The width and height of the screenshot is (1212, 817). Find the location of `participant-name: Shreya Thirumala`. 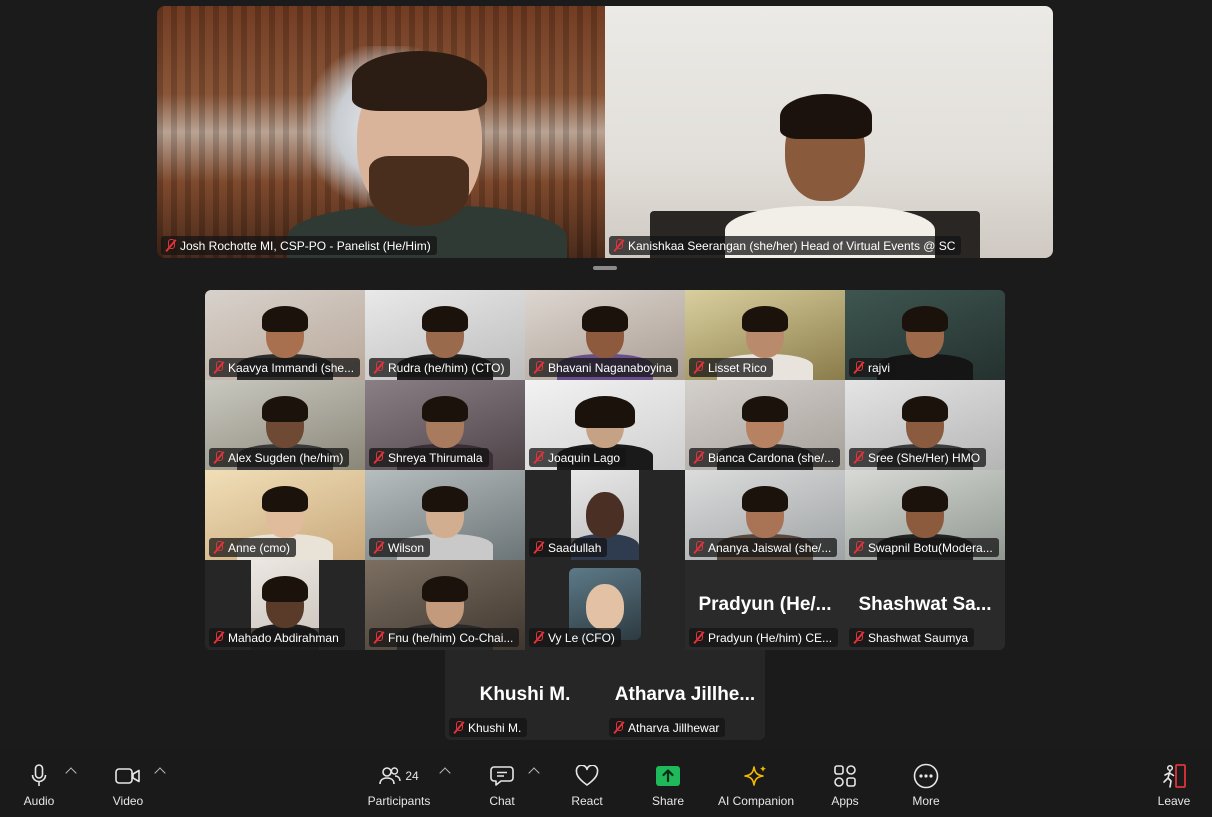

participant-name: Shreya Thirumala is located at coordinates (435, 457).